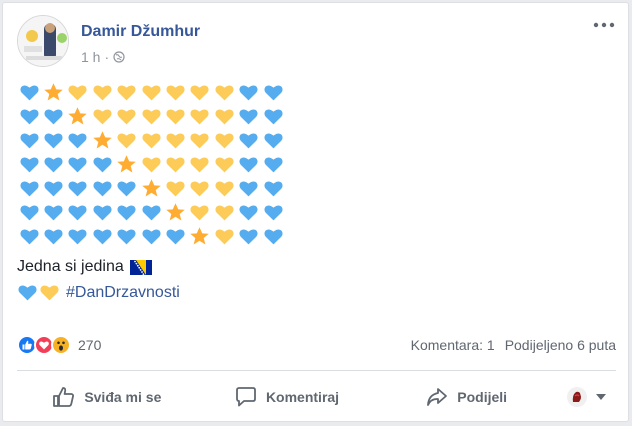 This screenshot has width=632, height=426. Describe the element at coordinates (38, 292) in the screenshot. I see `hashtag-hearts` at that location.